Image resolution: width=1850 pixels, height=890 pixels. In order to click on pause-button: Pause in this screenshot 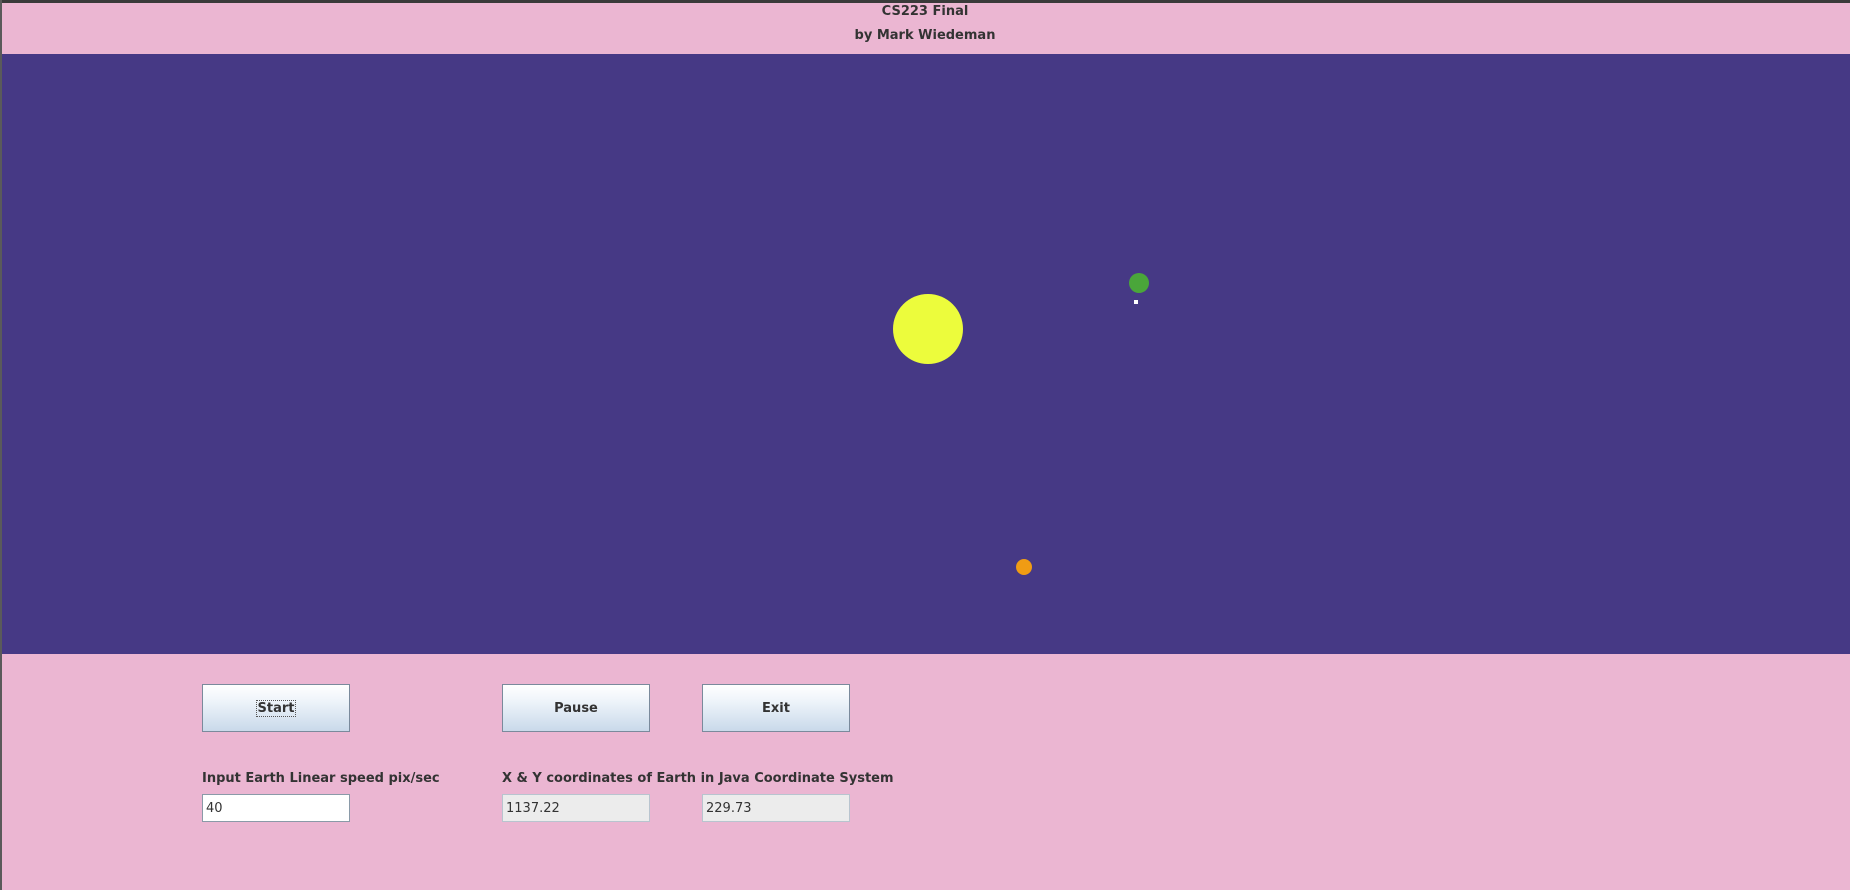, I will do `click(576, 708)`.